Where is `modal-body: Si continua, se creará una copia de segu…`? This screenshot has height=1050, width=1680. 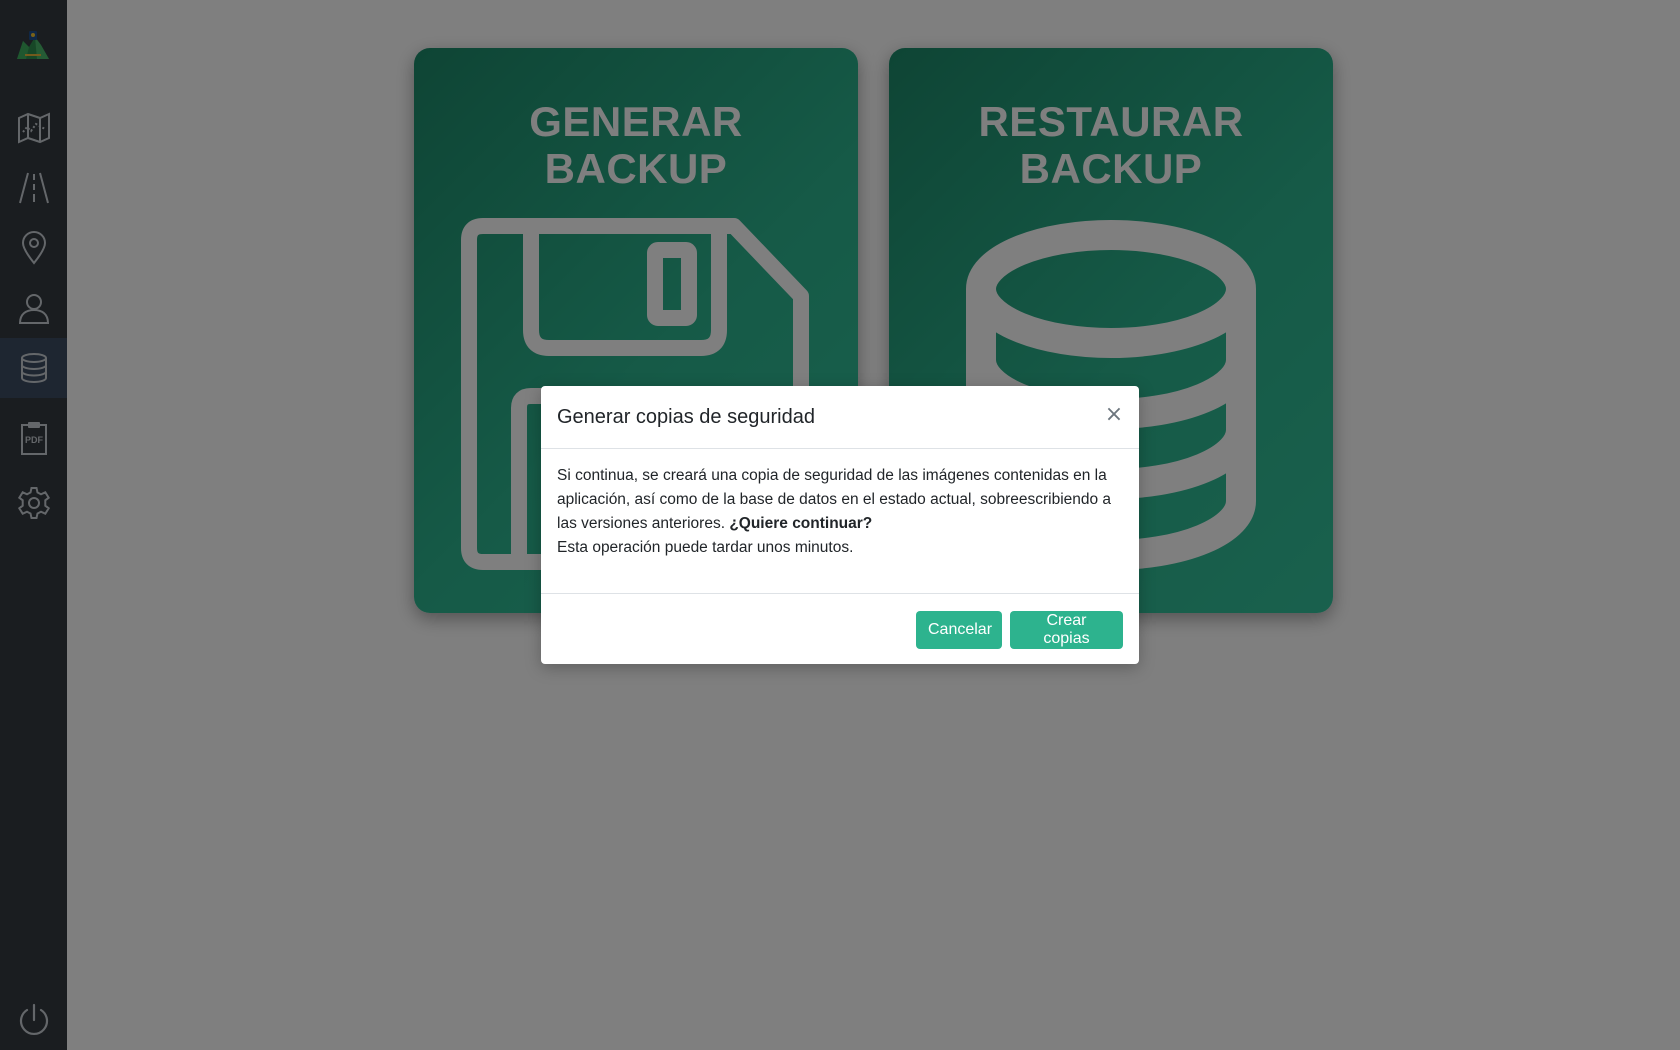 modal-body: Si continua, se creará una copia de segu… is located at coordinates (840, 512).